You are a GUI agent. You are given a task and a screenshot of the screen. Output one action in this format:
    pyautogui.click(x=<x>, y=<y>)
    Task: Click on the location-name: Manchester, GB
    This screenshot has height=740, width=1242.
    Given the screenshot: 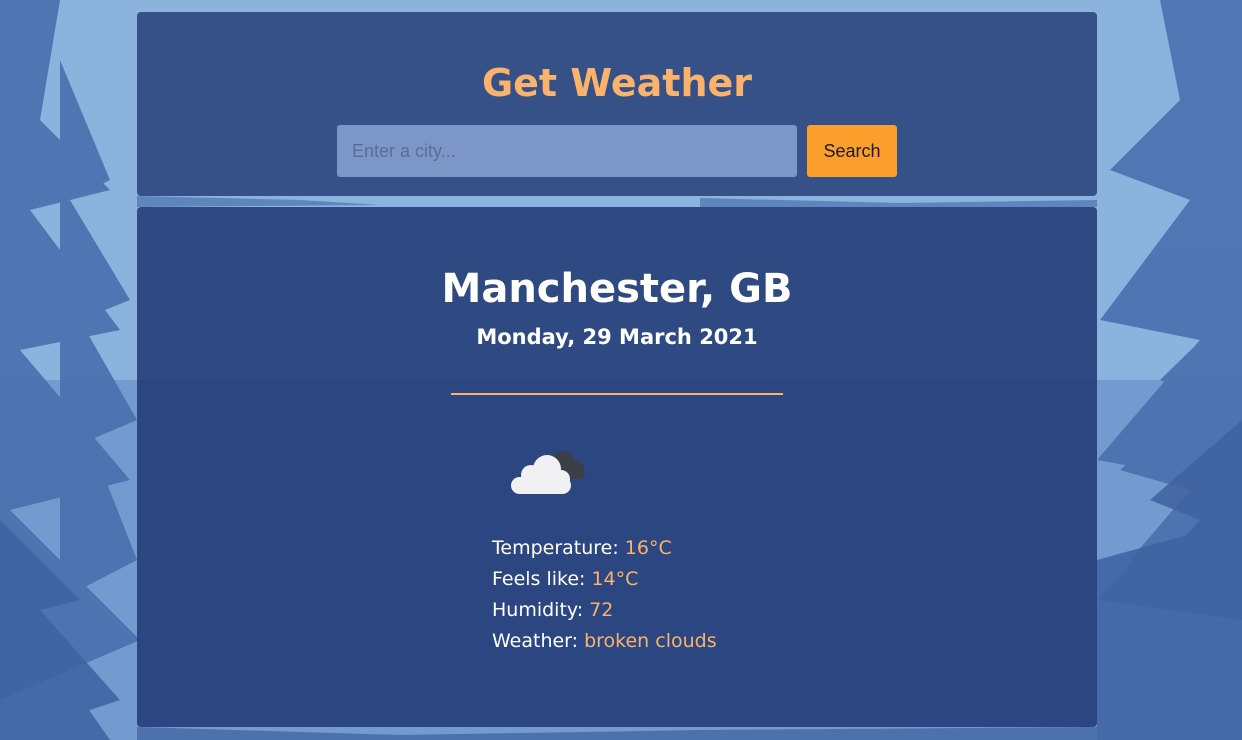 What is the action you would take?
    pyautogui.click(x=617, y=289)
    